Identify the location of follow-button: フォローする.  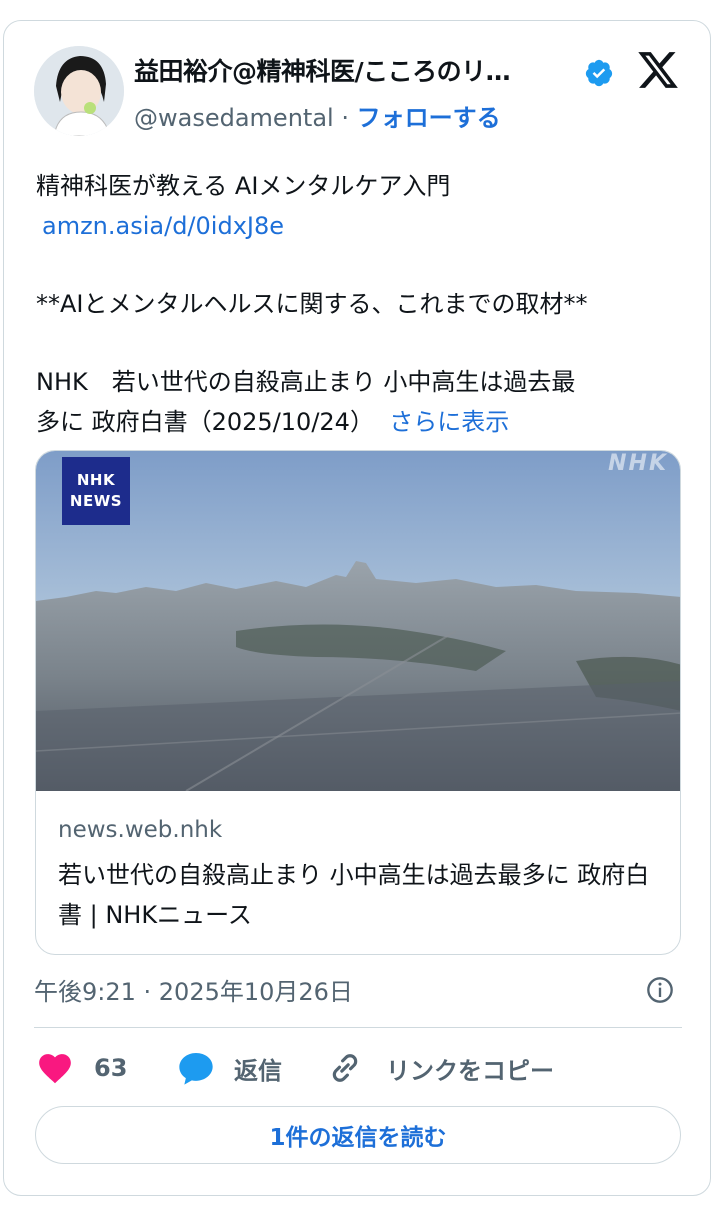
(429, 118).